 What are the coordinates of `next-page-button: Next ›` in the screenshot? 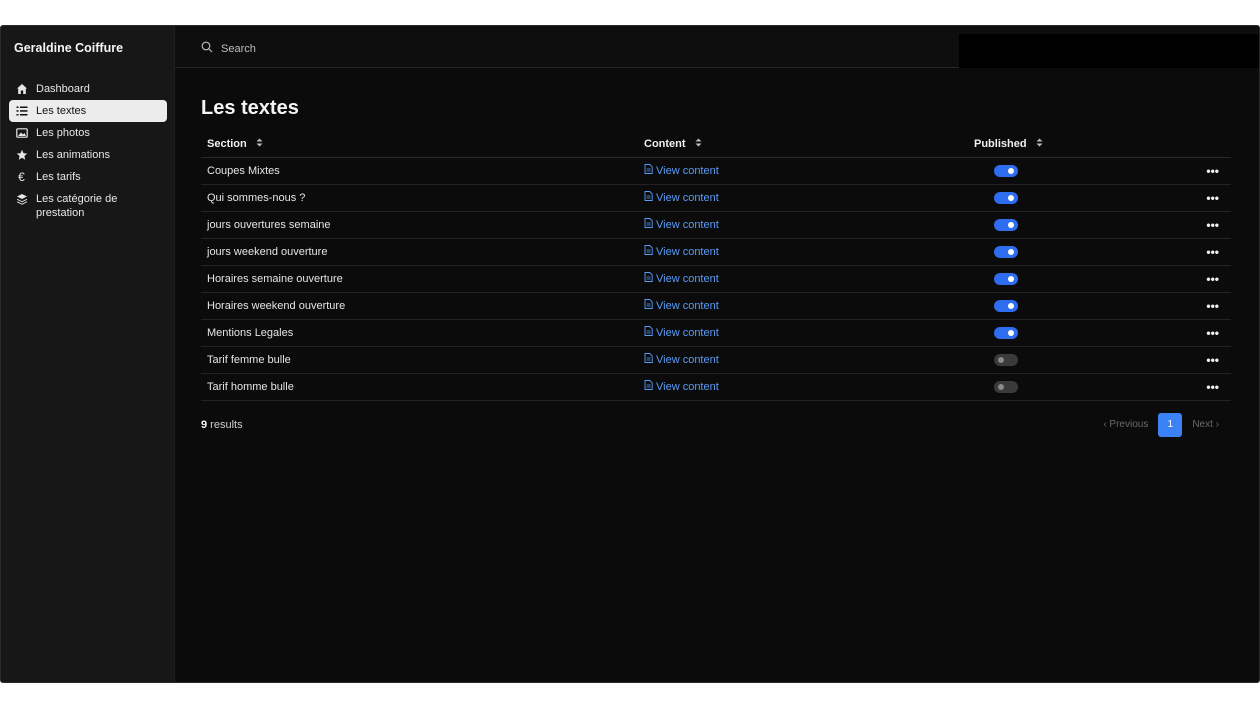 It's located at (1205, 424).